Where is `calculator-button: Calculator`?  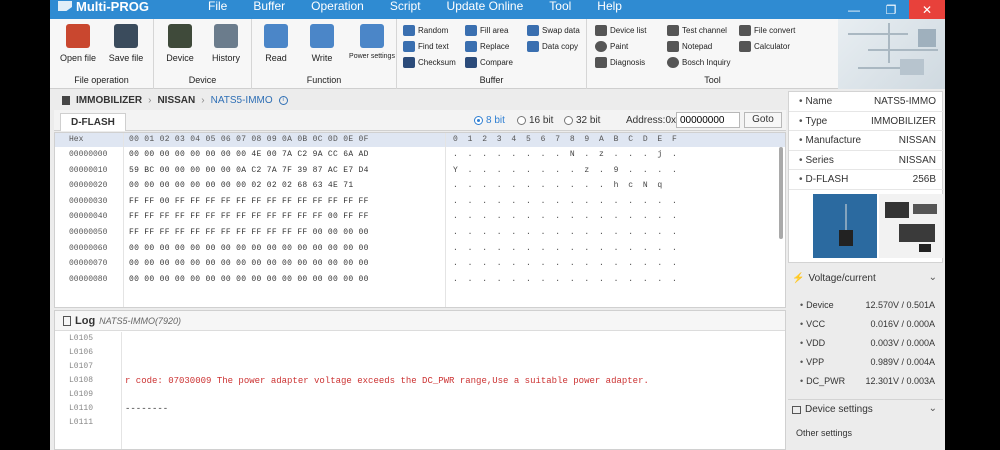 calculator-button: Calculator is located at coordinates (764, 46).